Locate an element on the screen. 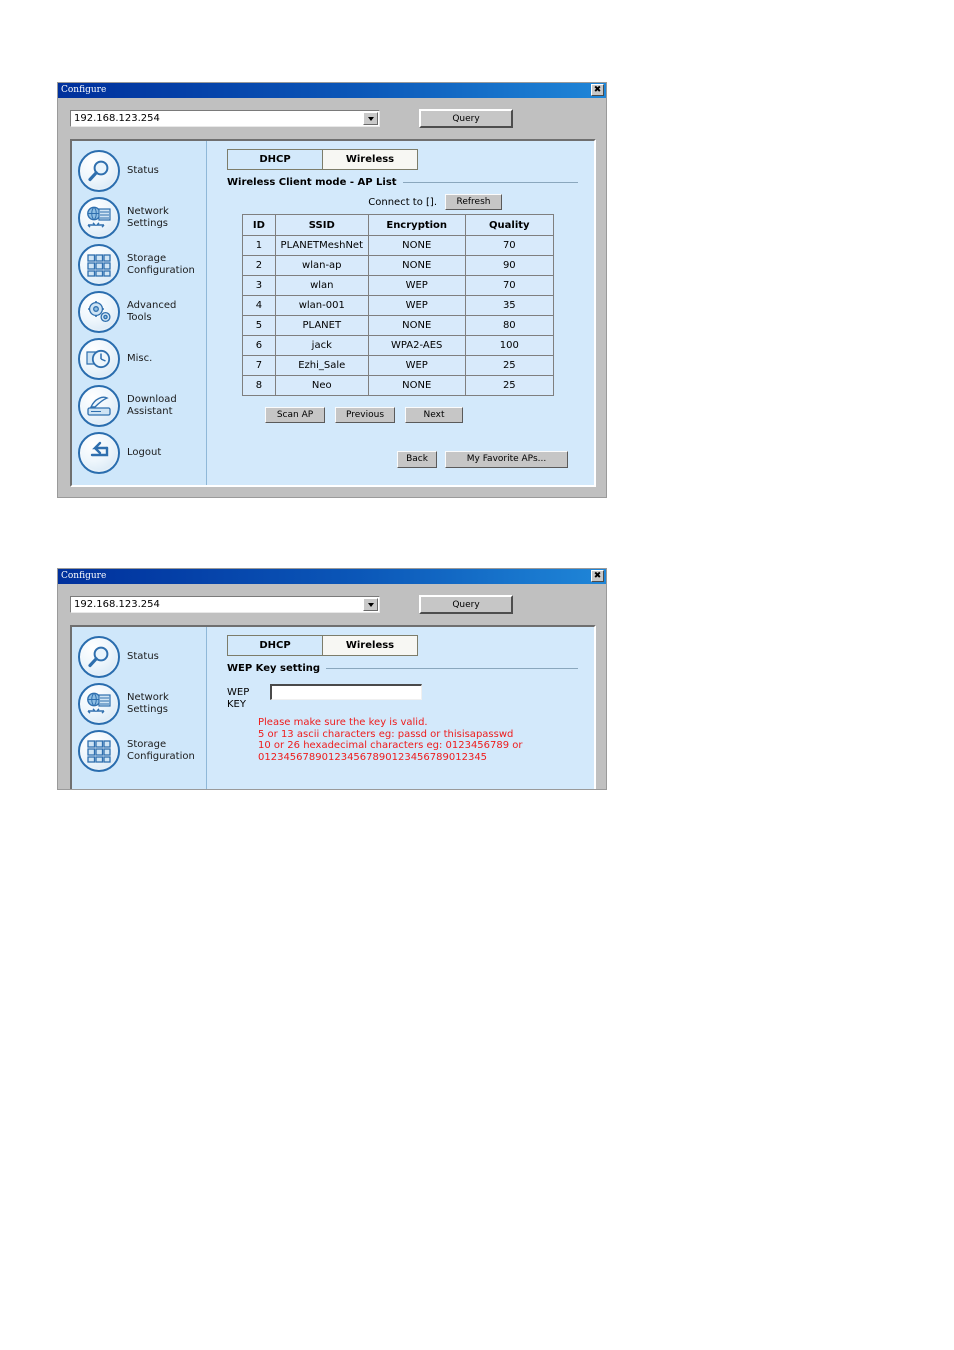 The width and height of the screenshot is (954, 1350). address-row: 192.168.123.254 Query is located at coordinates (291, 118).